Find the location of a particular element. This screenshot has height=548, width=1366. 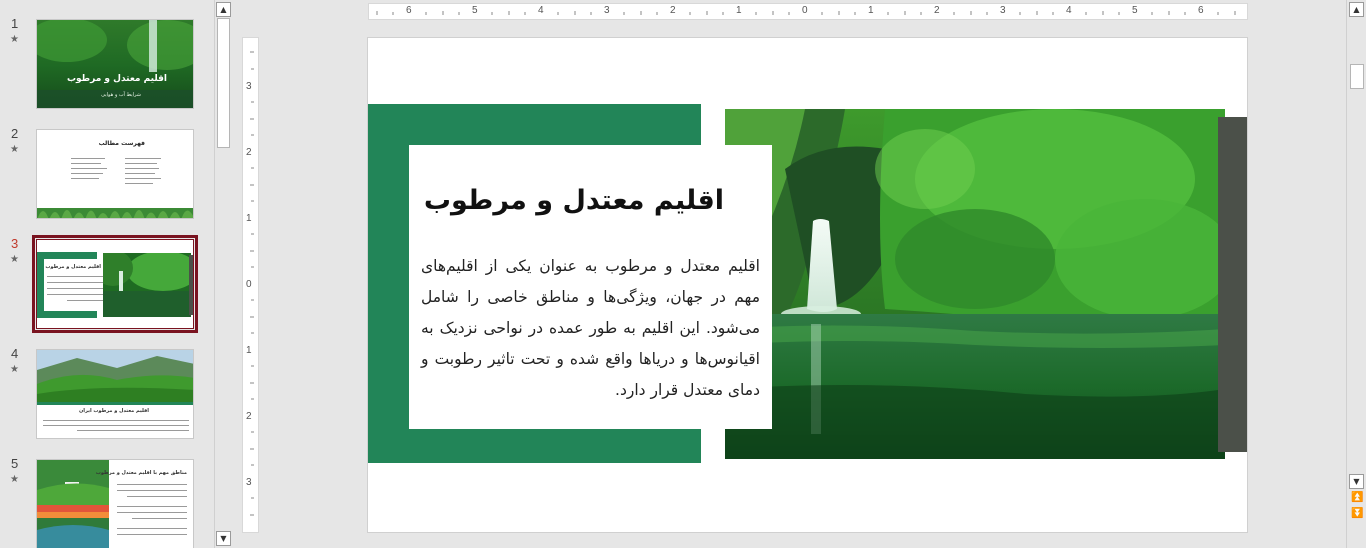

thumbnail-scrollbar-thumb is located at coordinates (223, 83).